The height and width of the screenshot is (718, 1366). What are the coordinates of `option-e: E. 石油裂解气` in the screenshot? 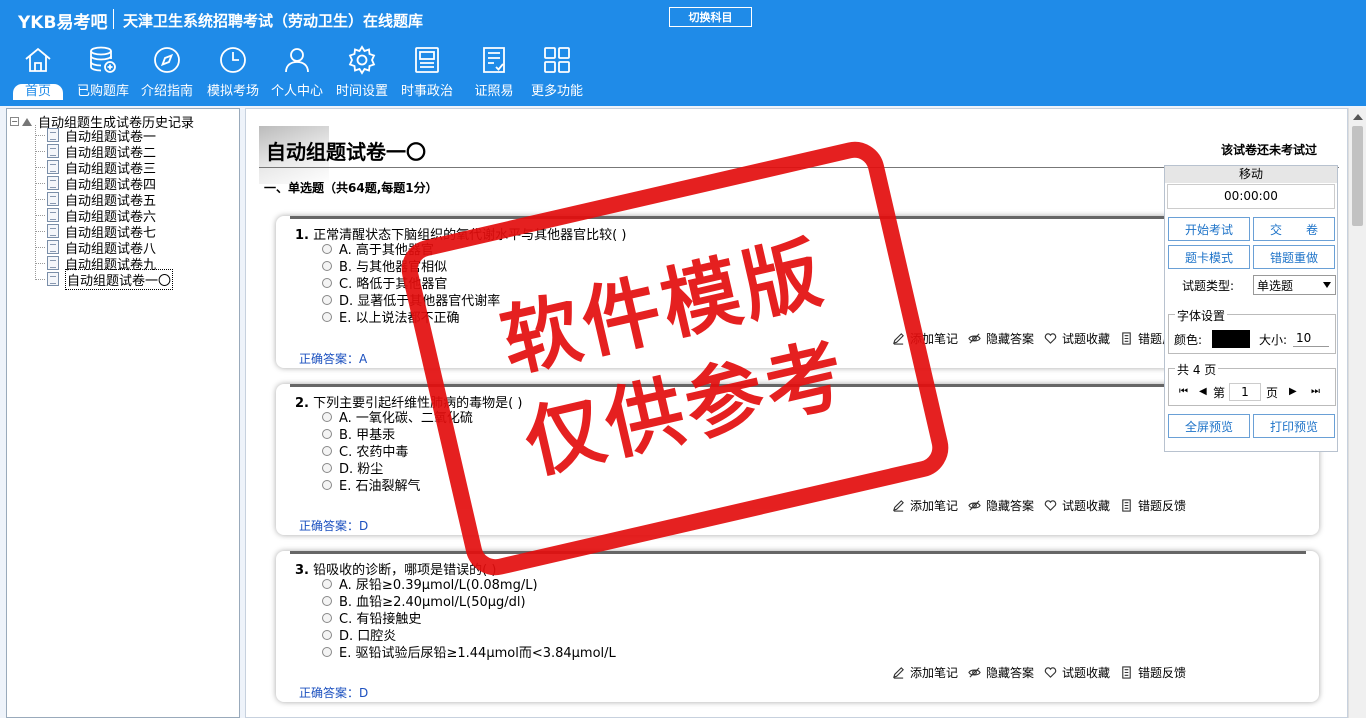 It's located at (371, 485).